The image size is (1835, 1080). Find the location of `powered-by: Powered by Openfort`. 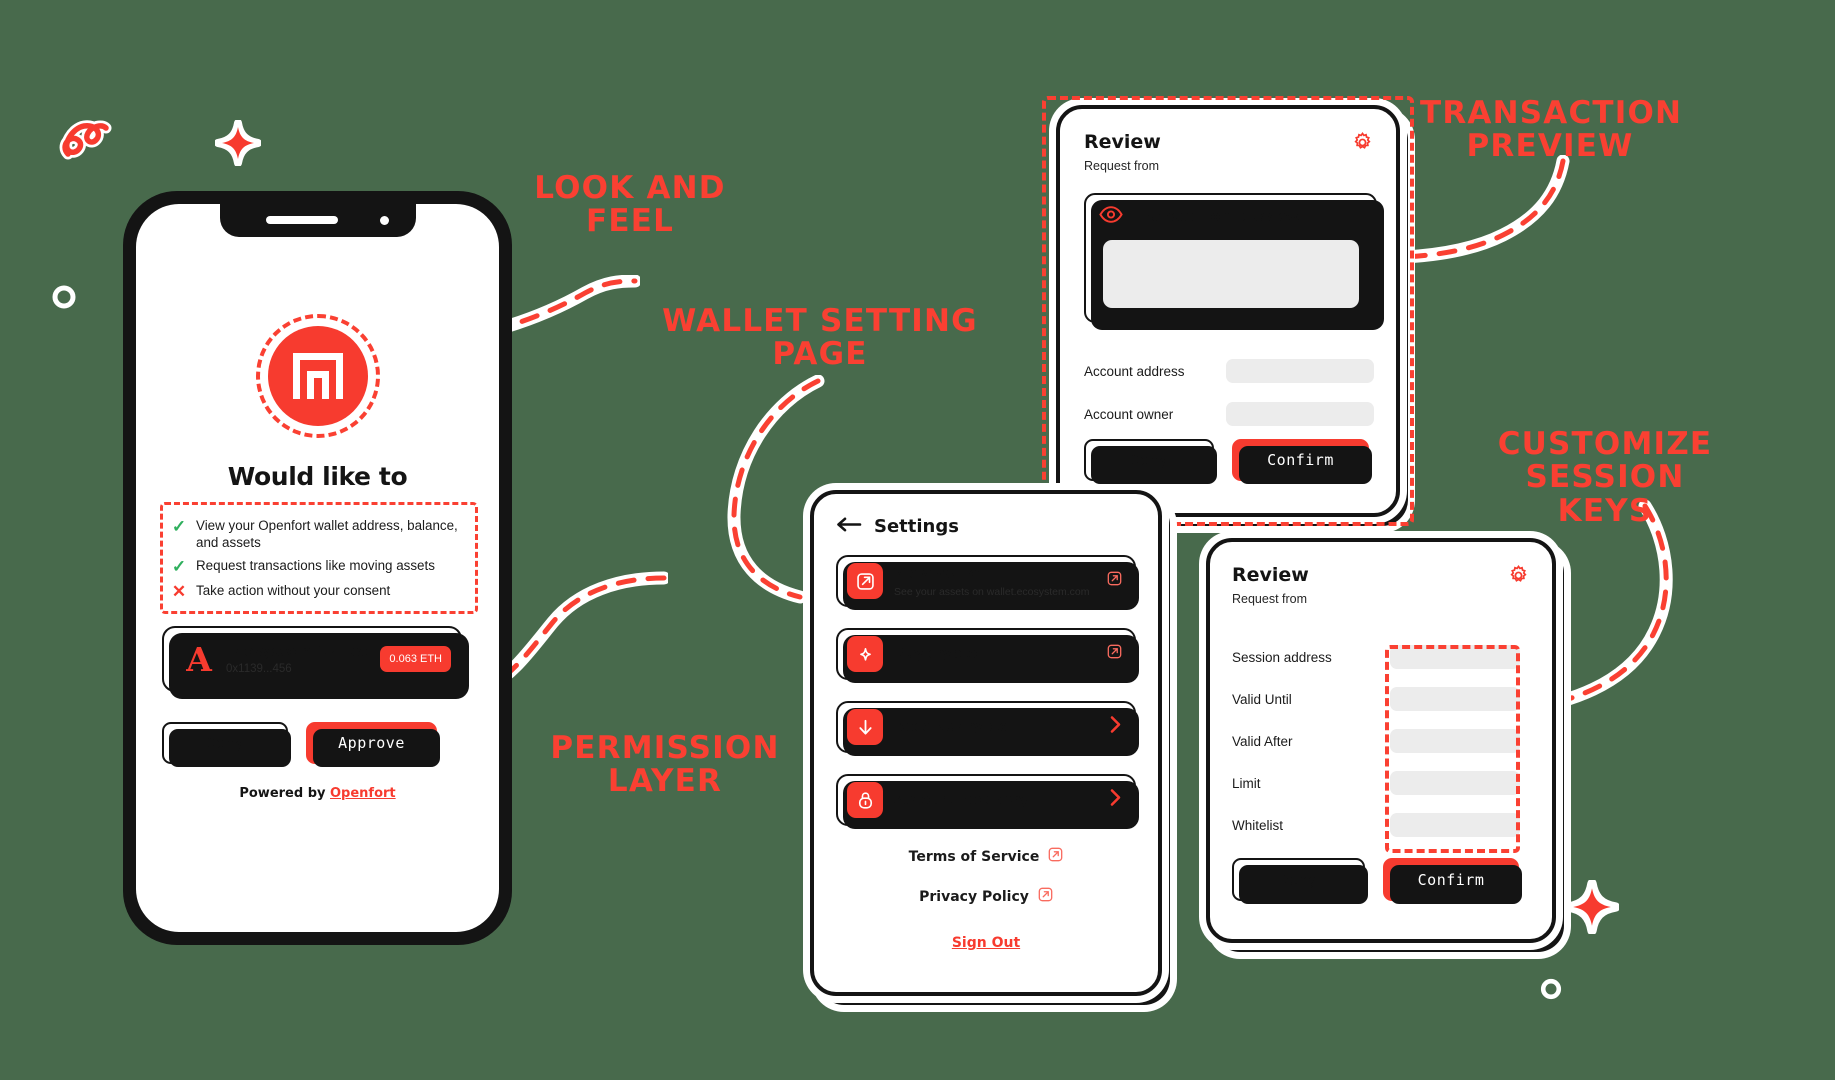

powered-by: Powered by Openfort is located at coordinates (317, 793).